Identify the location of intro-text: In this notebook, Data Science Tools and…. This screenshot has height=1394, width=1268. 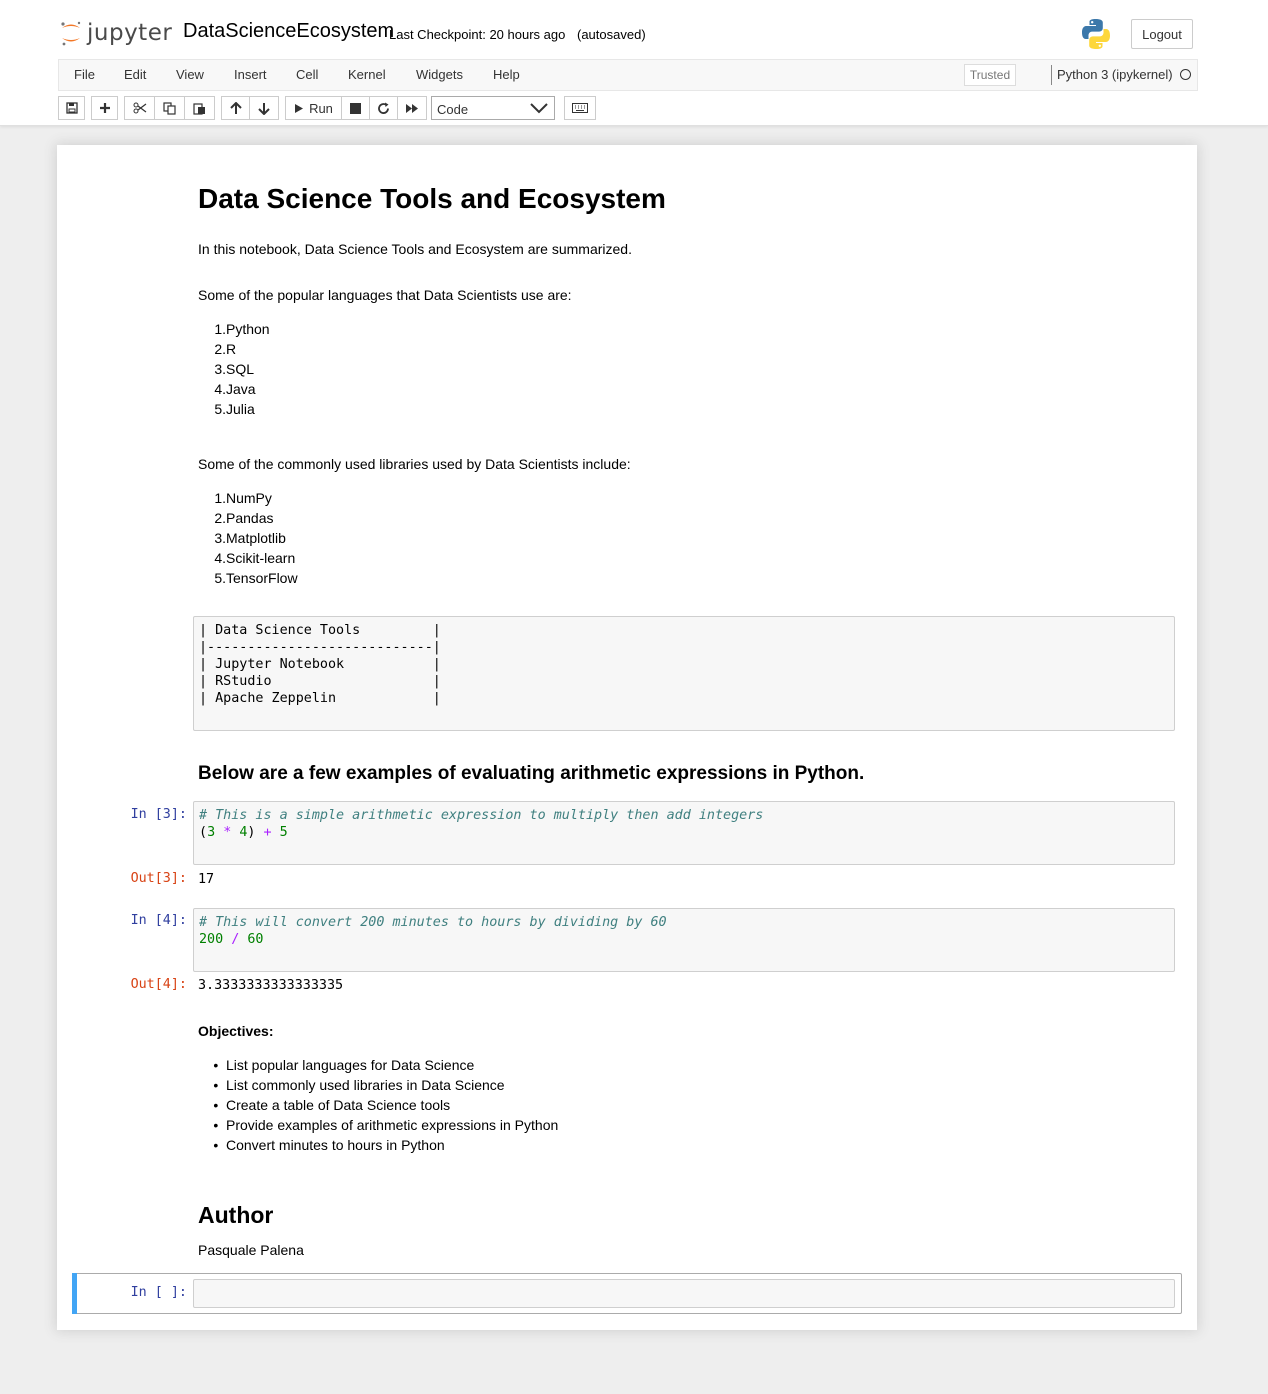
(415, 249).